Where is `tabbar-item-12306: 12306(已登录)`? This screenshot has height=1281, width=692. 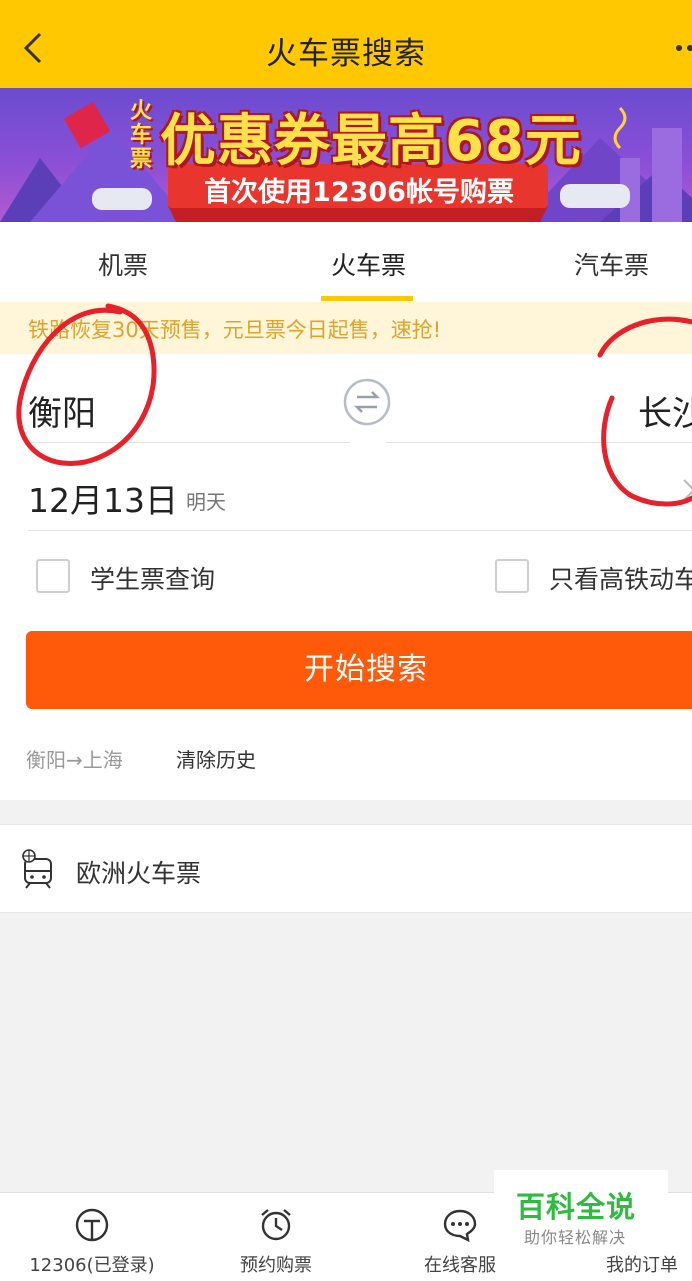 tabbar-item-12306: 12306(已登录) is located at coordinates (92, 1237).